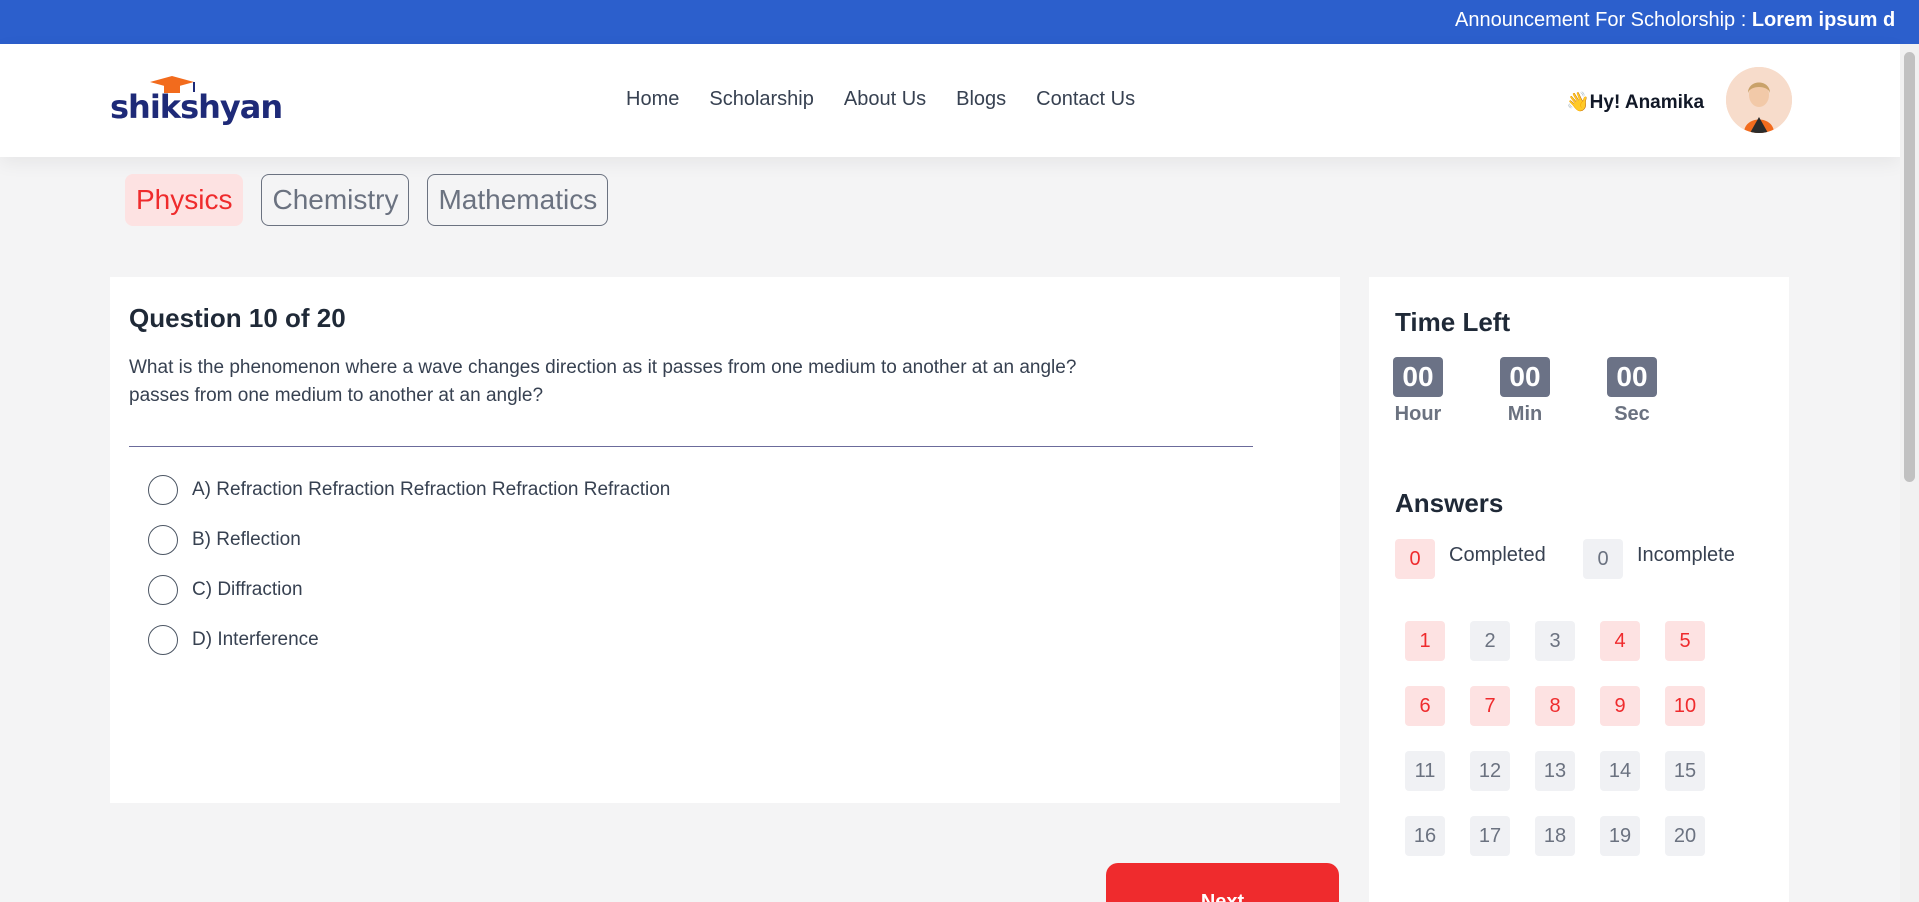 This screenshot has width=1919, height=902. I want to click on nav-blogs: Blogs, so click(981, 99).